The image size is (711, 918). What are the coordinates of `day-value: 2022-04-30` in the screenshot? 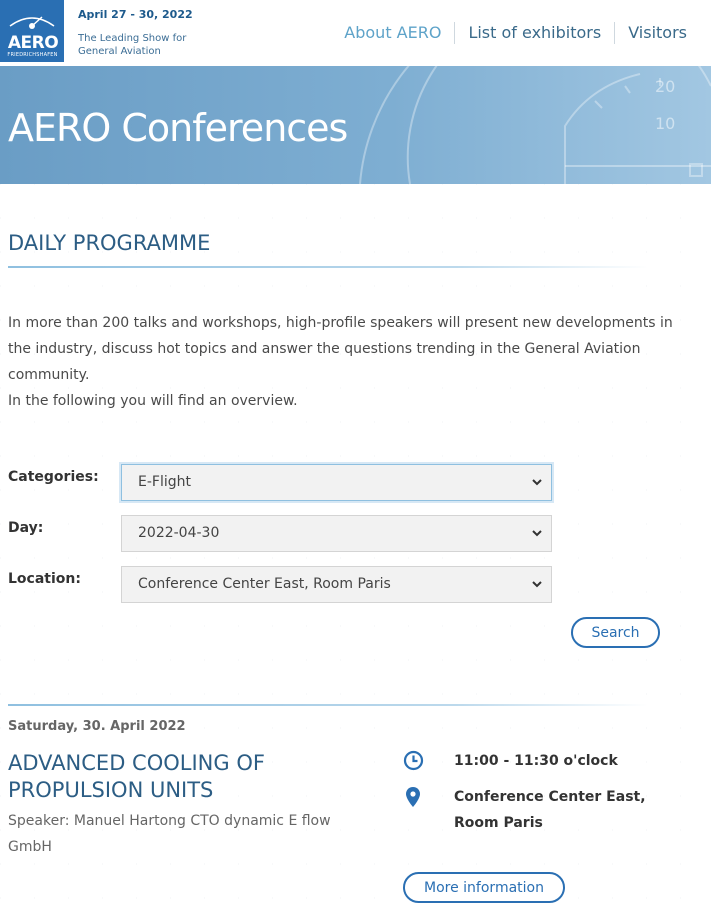 It's located at (179, 533).